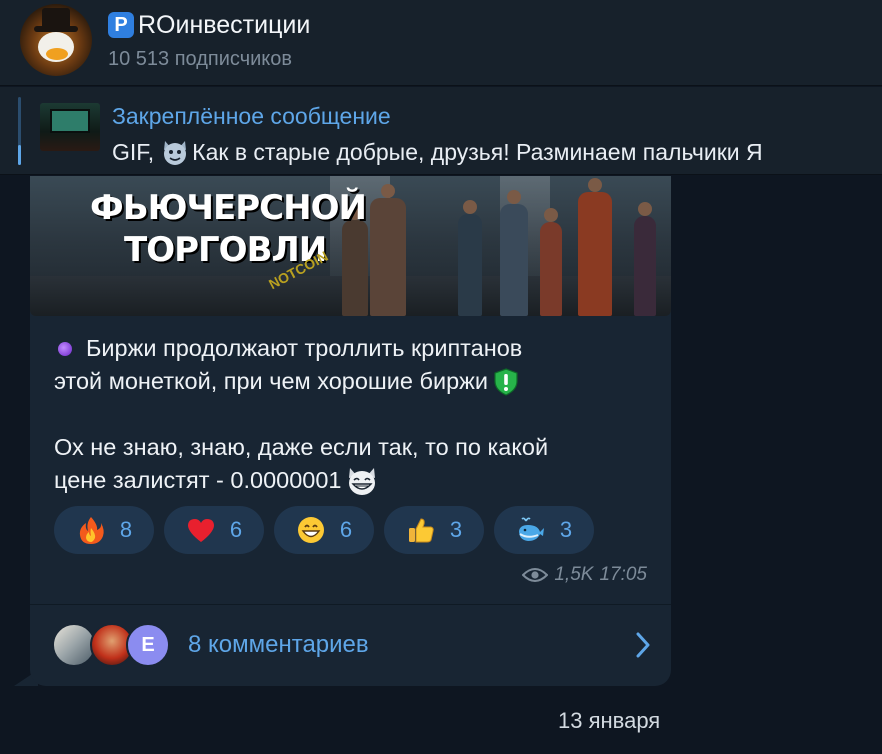 The image size is (882, 754). What do you see at coordinates (121, 25) in the screenshot?
I see `parking-badge-icon: P` at bounding box center [121, 25].